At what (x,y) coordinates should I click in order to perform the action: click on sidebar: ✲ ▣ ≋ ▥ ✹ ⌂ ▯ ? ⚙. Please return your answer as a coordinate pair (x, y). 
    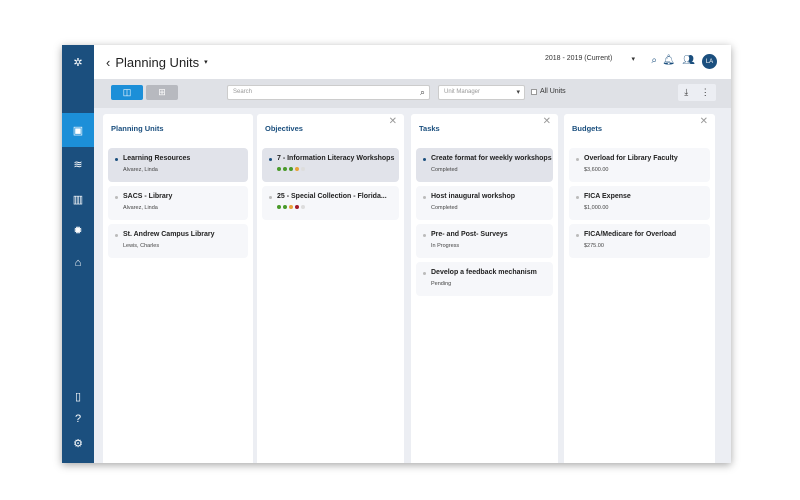
    Looking at the image, I should click on (78, 254).